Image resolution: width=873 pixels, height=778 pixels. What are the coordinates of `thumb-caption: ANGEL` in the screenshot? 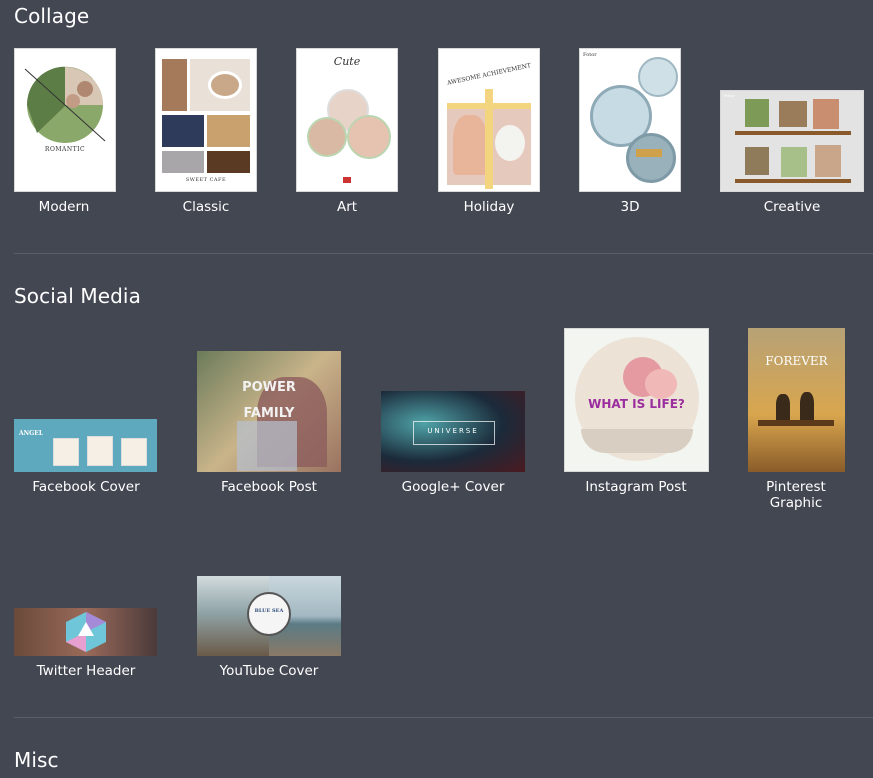 It's located at (31, 433).